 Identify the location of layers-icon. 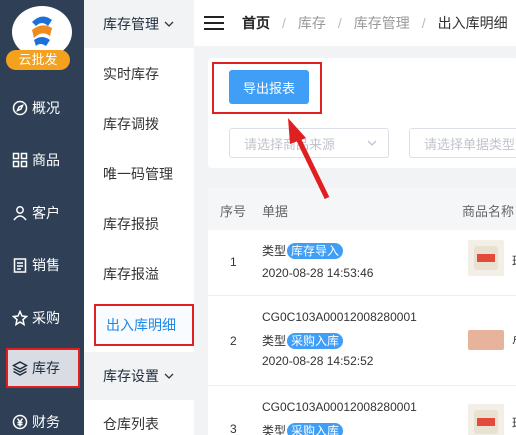
(20, 368).